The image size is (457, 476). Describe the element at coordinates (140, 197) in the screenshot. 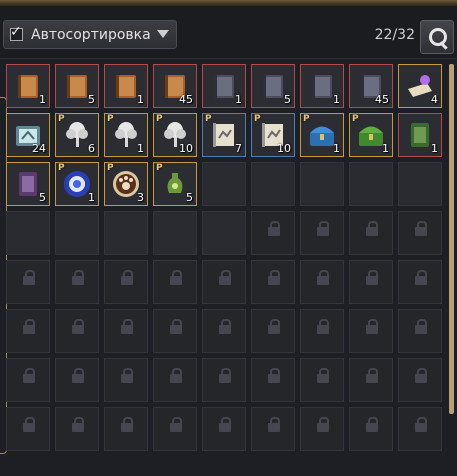

I see `item-quantity: 3` at that location.